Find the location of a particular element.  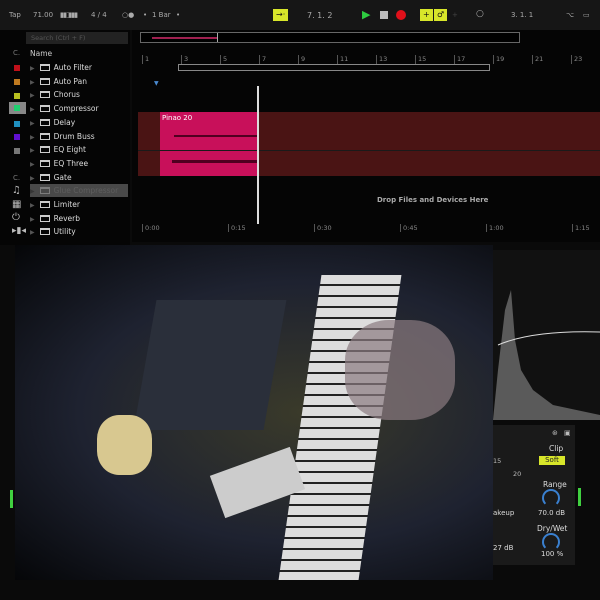

screen-icon: ▭ is located at coordinates (586, 15).